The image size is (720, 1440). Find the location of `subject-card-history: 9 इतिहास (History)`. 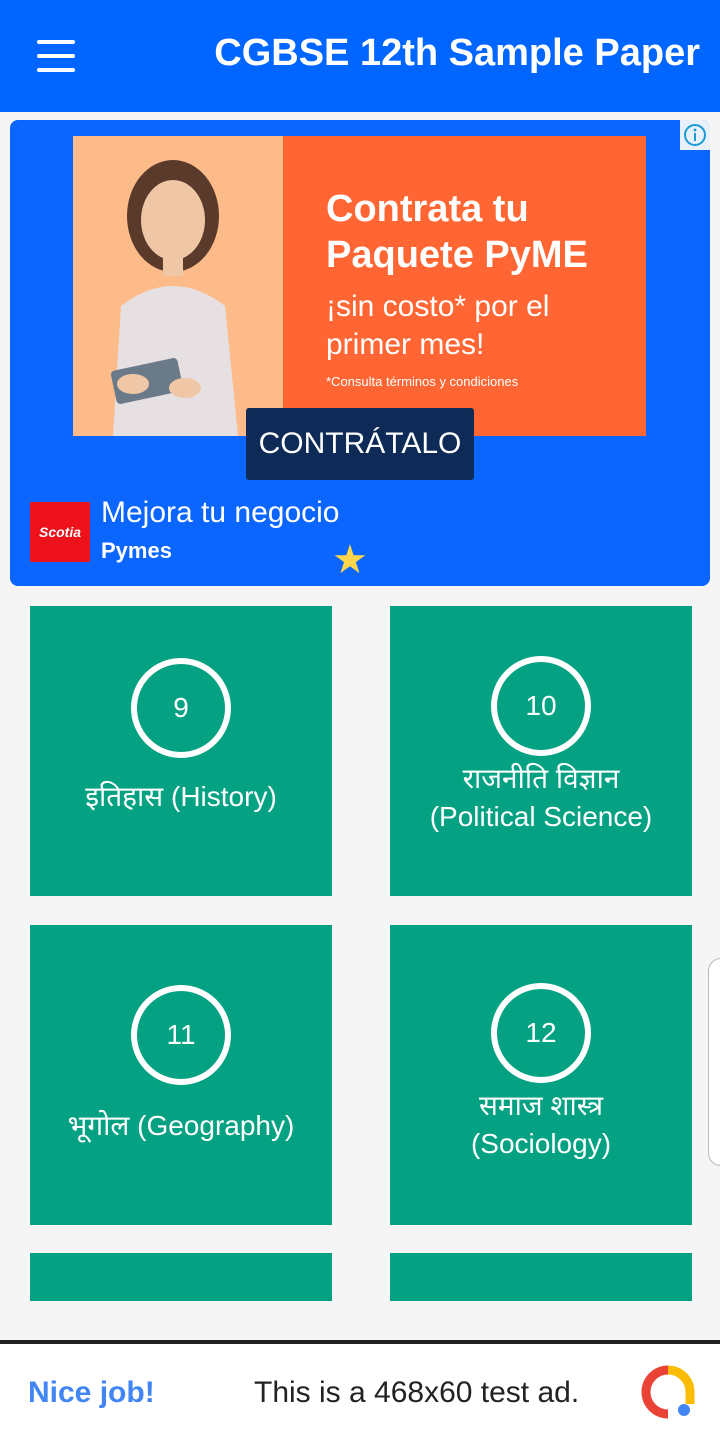

subject-card-history: 9 इतिहास (History) is located at coordinates (181, 751).